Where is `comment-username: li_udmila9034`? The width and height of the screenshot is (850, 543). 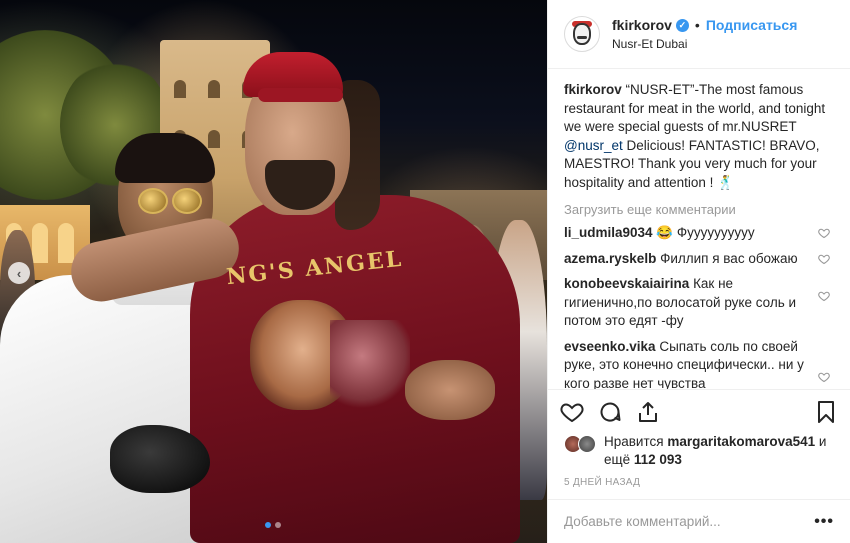 comment-username: li_udmila9034 is located at coordinates (608, 232).